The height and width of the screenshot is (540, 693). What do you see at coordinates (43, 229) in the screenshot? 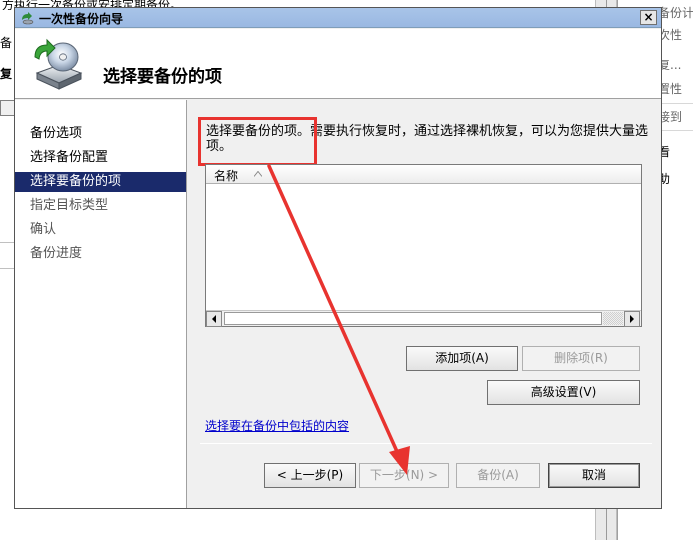
I see `nav-step-confirmation: 确认` at bounding box center [43, 229].